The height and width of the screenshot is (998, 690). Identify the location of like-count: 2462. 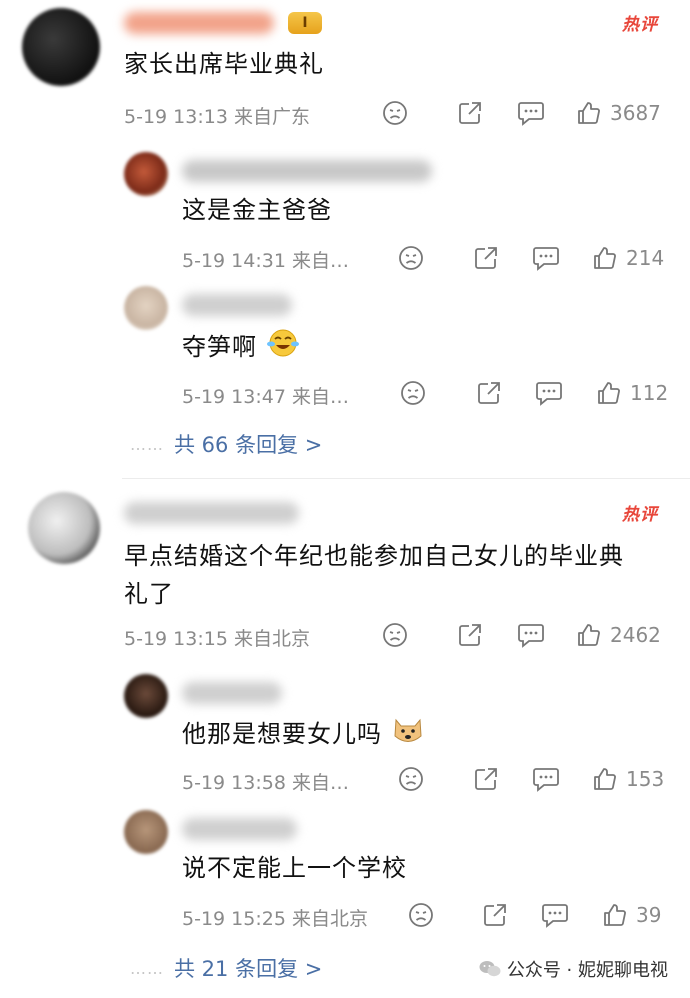
(635, 635).